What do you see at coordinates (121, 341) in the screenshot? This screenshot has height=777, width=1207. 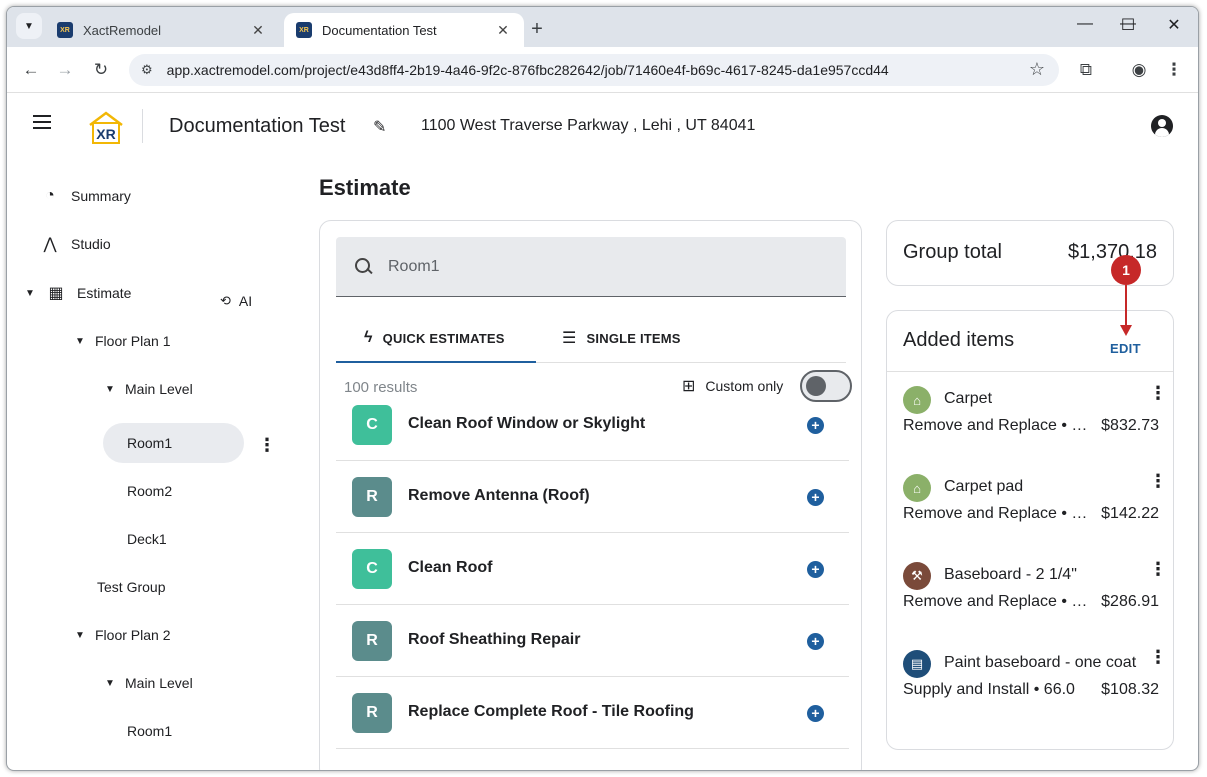 I see `tree-item-floor-plan-1: ▼ Floor Plan 1` at bounding box center [121, 341].